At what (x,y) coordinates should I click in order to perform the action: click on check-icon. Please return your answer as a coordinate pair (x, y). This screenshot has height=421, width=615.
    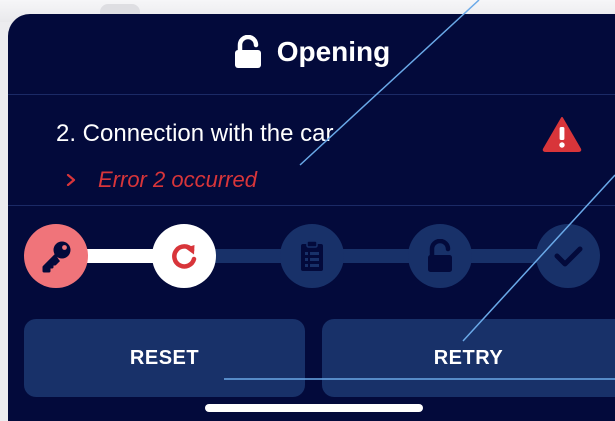
    Looking at the image, I should click on (568, 256).